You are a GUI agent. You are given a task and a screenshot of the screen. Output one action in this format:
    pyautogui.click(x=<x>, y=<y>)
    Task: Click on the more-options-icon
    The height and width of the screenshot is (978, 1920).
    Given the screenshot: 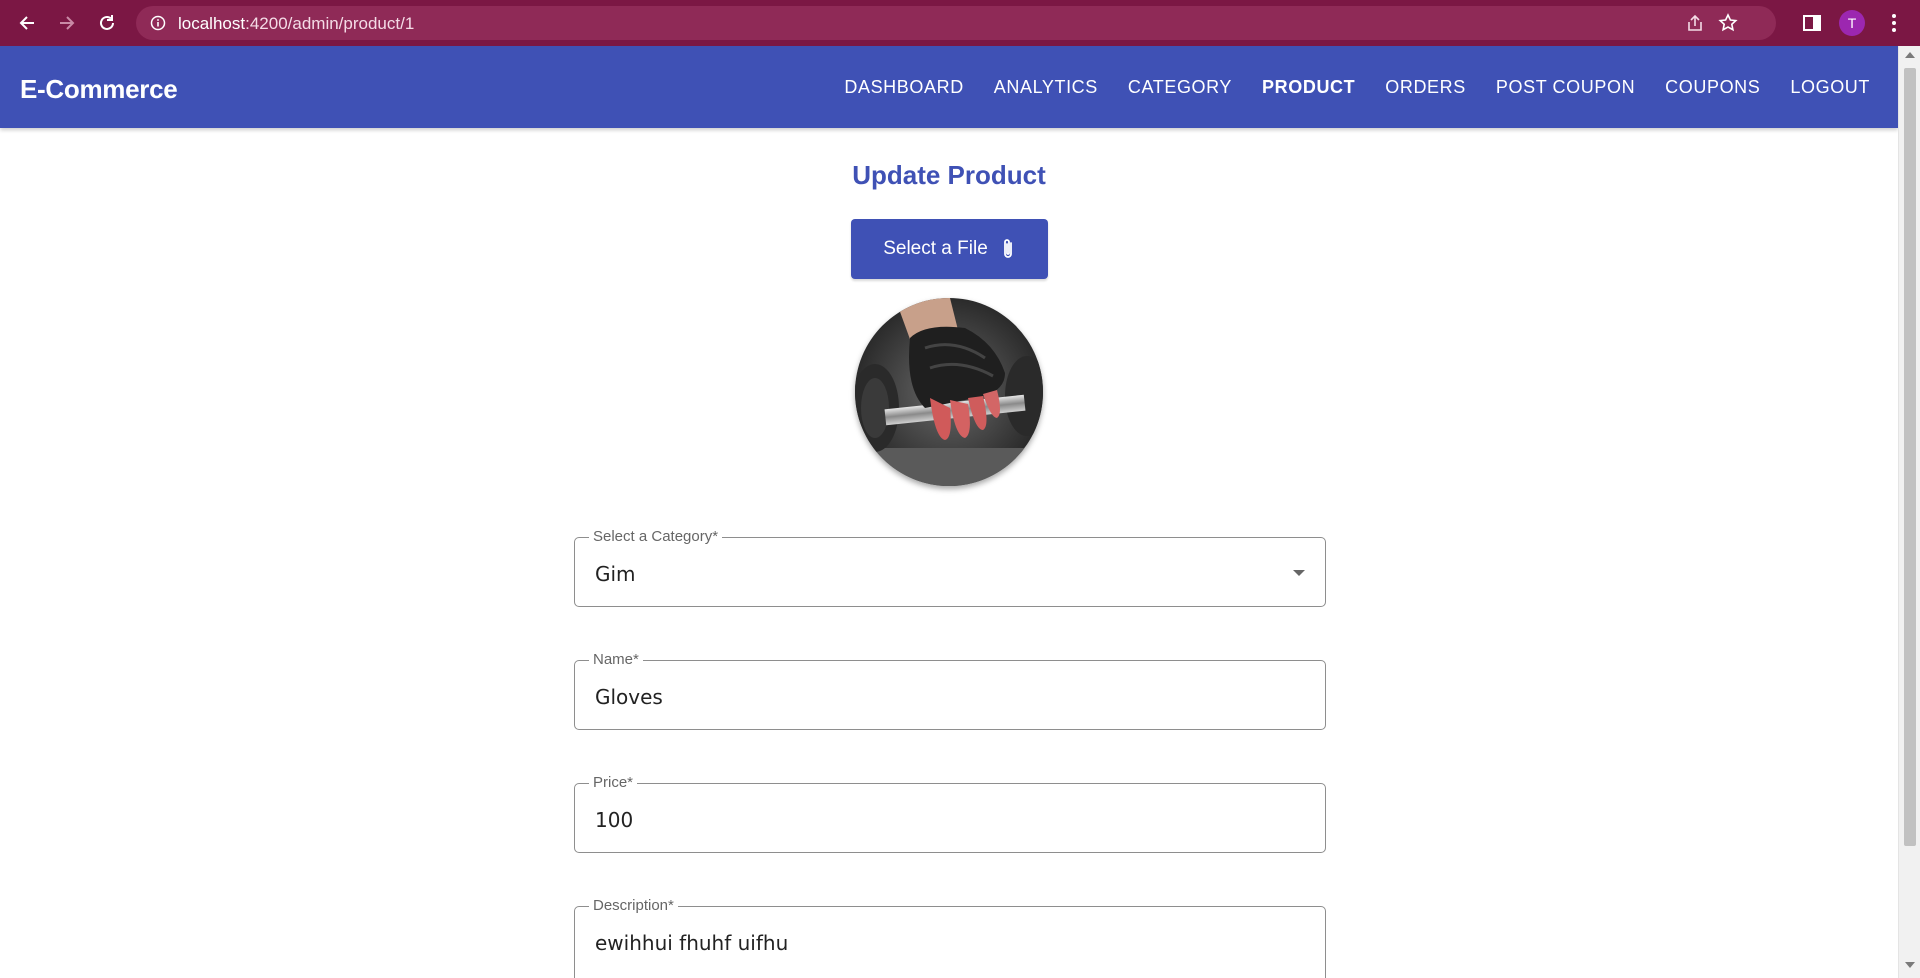 What is the action you would take?
    pyautogui.click(x=1894, y=23)
    